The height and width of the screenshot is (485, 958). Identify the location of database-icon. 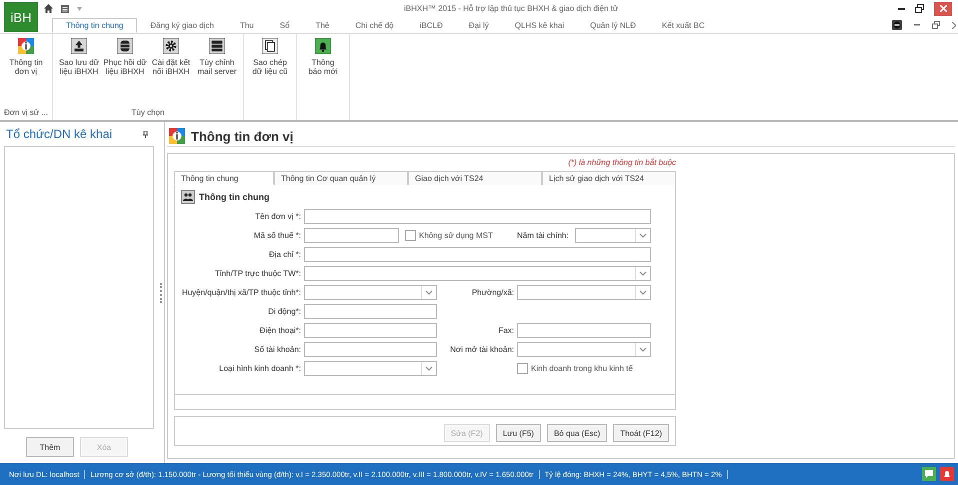
(125, 46).